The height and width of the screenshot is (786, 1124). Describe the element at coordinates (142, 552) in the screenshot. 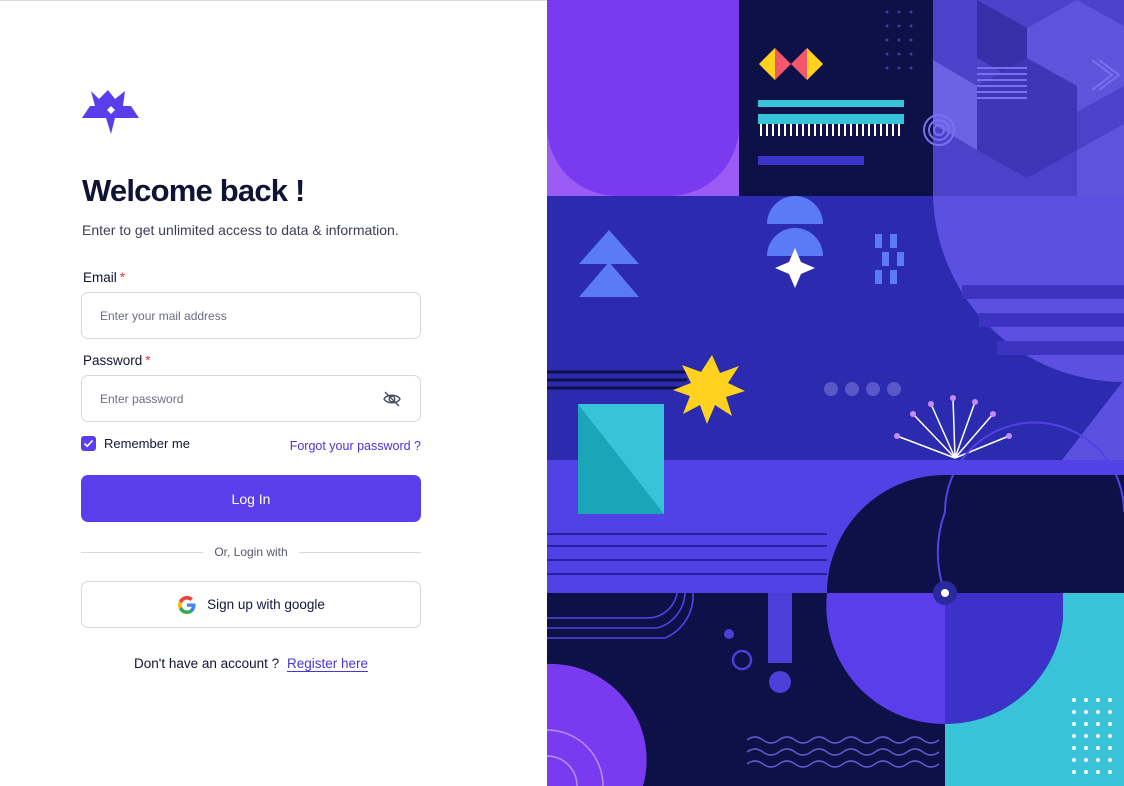

I see `divider-left` at that location.